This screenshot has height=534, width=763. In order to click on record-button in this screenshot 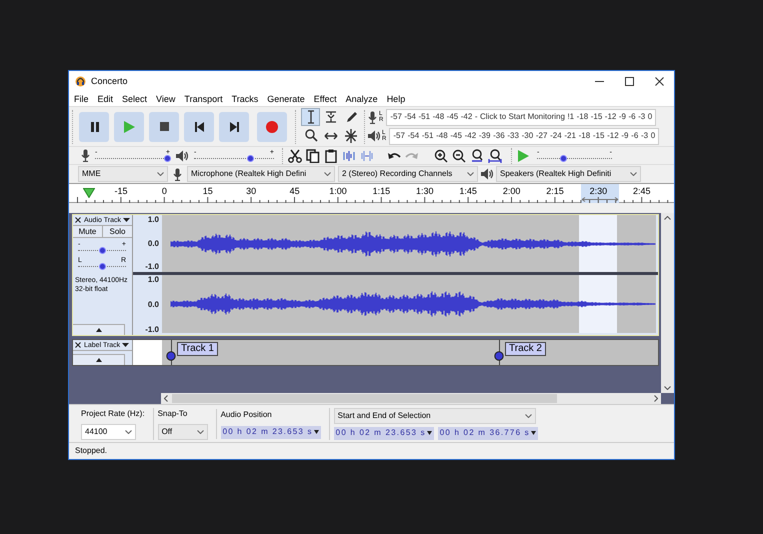, I will do `click(272, 127)`.